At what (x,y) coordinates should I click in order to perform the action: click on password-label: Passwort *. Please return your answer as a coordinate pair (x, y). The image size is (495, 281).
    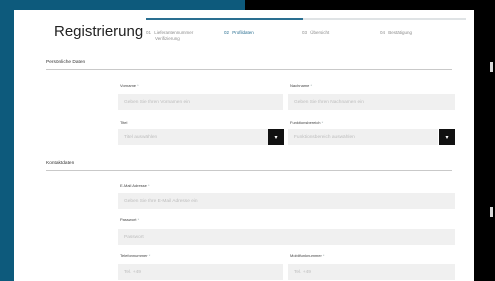
    Looking at the image, I should click on (130, 219).